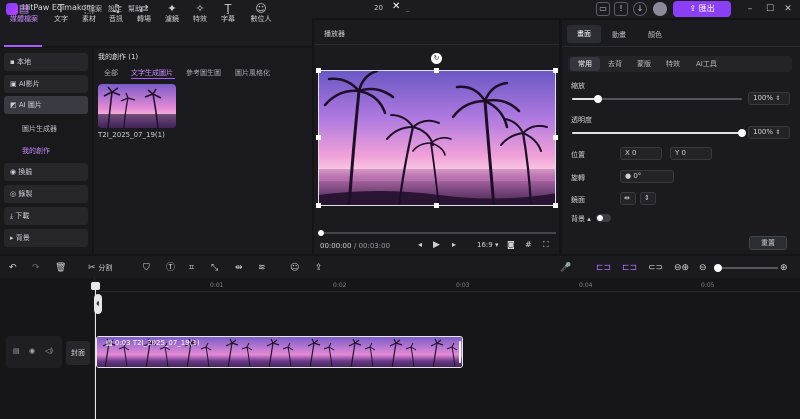 The height and width of the screenshot is (419, 800). Describe the element at coordinates (647, 176) in the screenshot. I see `rotation-input: ● 0°` at that location.